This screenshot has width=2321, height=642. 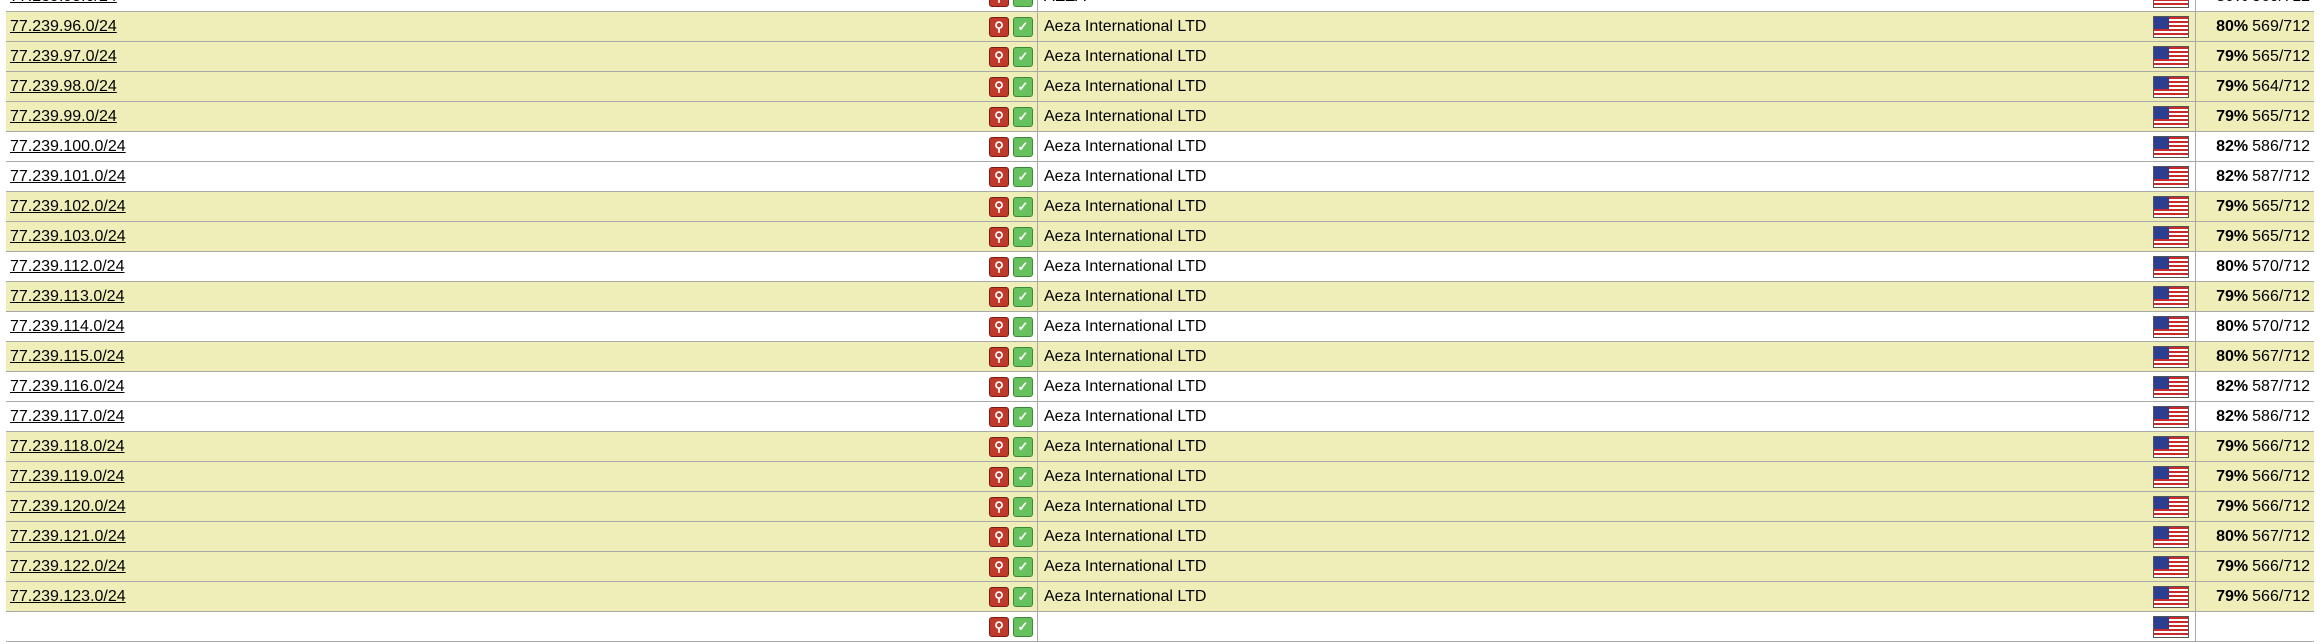 What do you see at coordinates (2281, 3) in the screenshot?
I see `score-count: 569/712` at bounding box center [2281, 3].